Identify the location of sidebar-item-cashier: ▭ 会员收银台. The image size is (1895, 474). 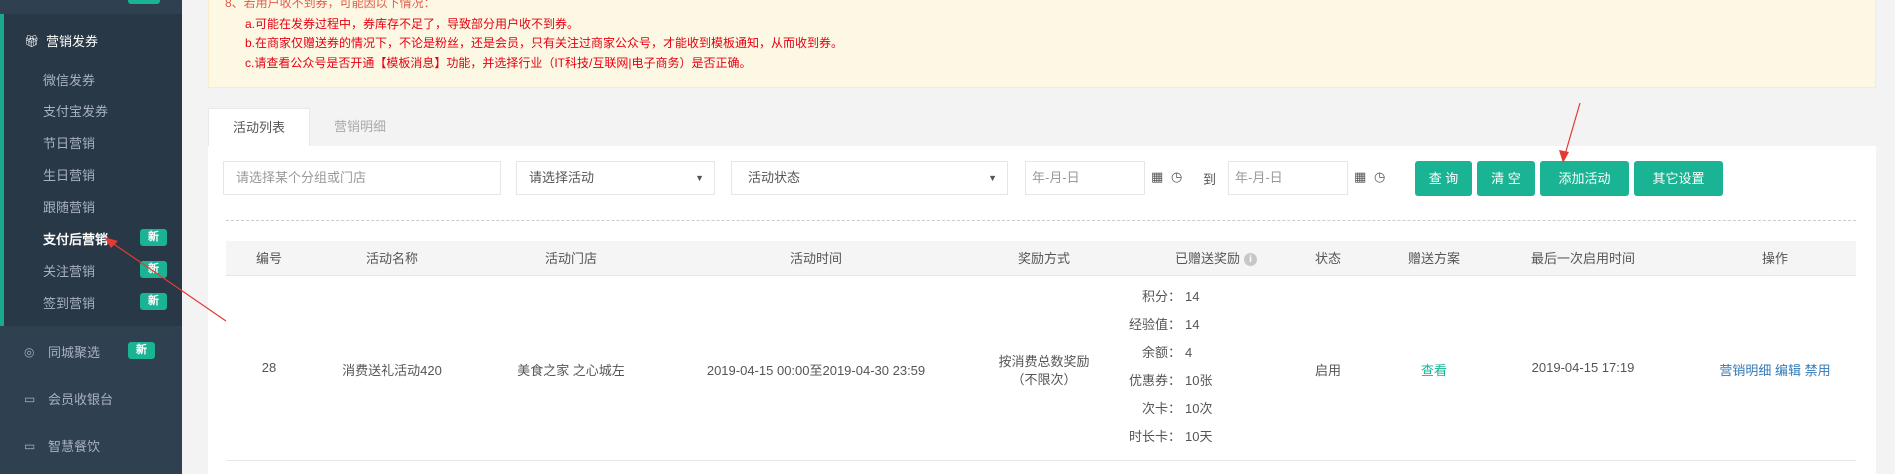
(68, 398).